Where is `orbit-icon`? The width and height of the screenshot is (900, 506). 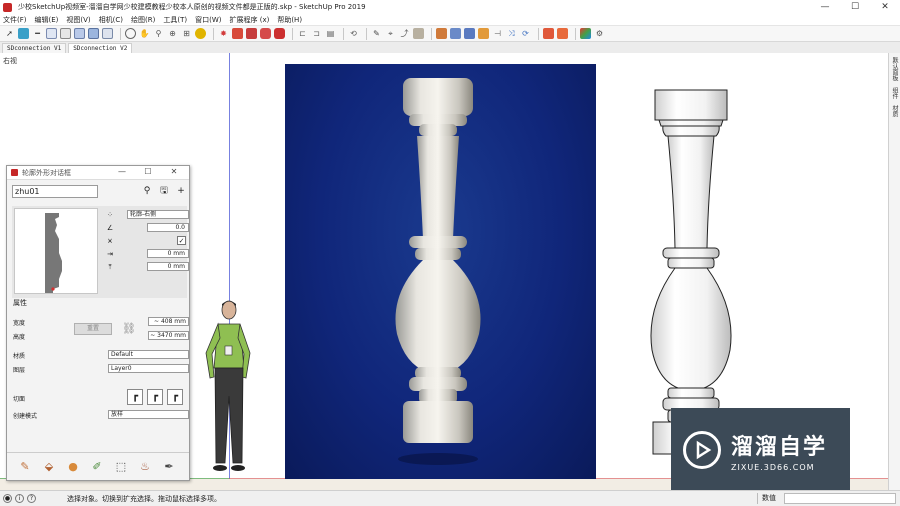
orbit-icon is located at coordinates (130, 33).